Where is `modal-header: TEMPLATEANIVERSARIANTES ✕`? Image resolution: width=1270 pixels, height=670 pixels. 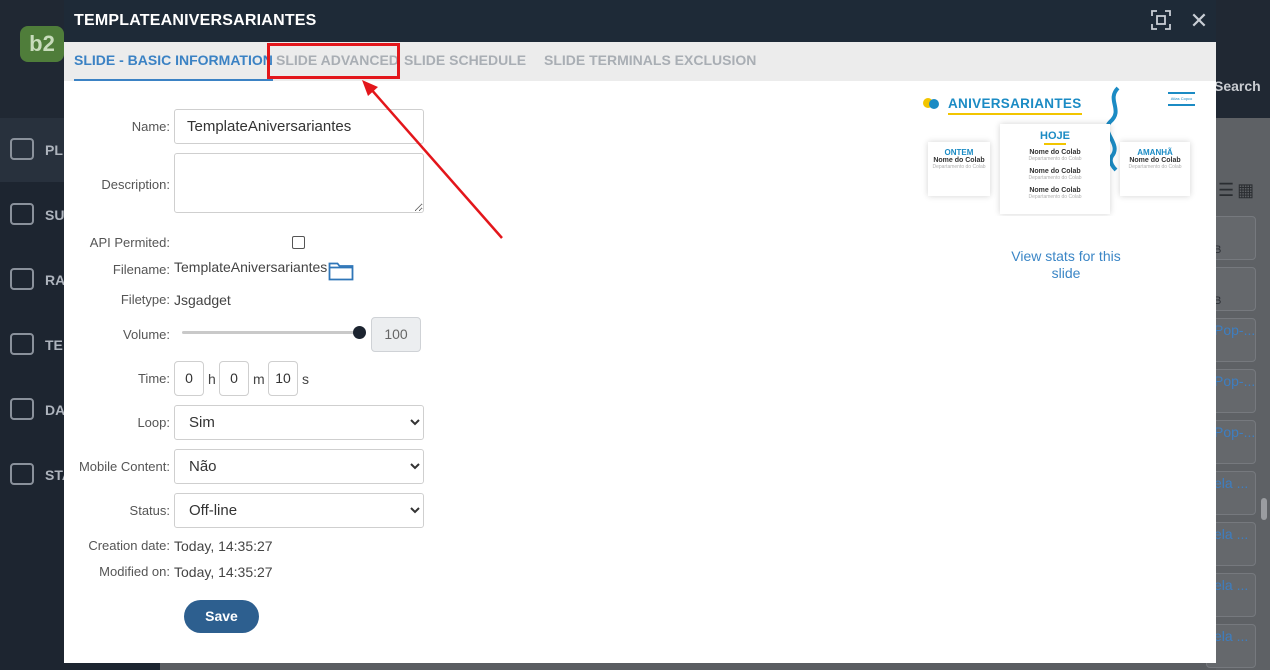
modal-header: TEMPLATEANIVERSARIANTES ✕ is located at coordinates (640, 21).